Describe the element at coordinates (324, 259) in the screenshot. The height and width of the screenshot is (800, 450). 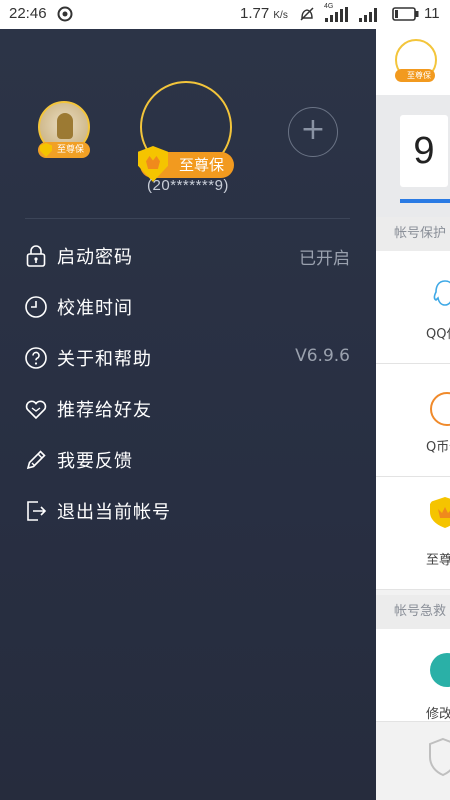
I see `menu-value: 已开启` at that location.